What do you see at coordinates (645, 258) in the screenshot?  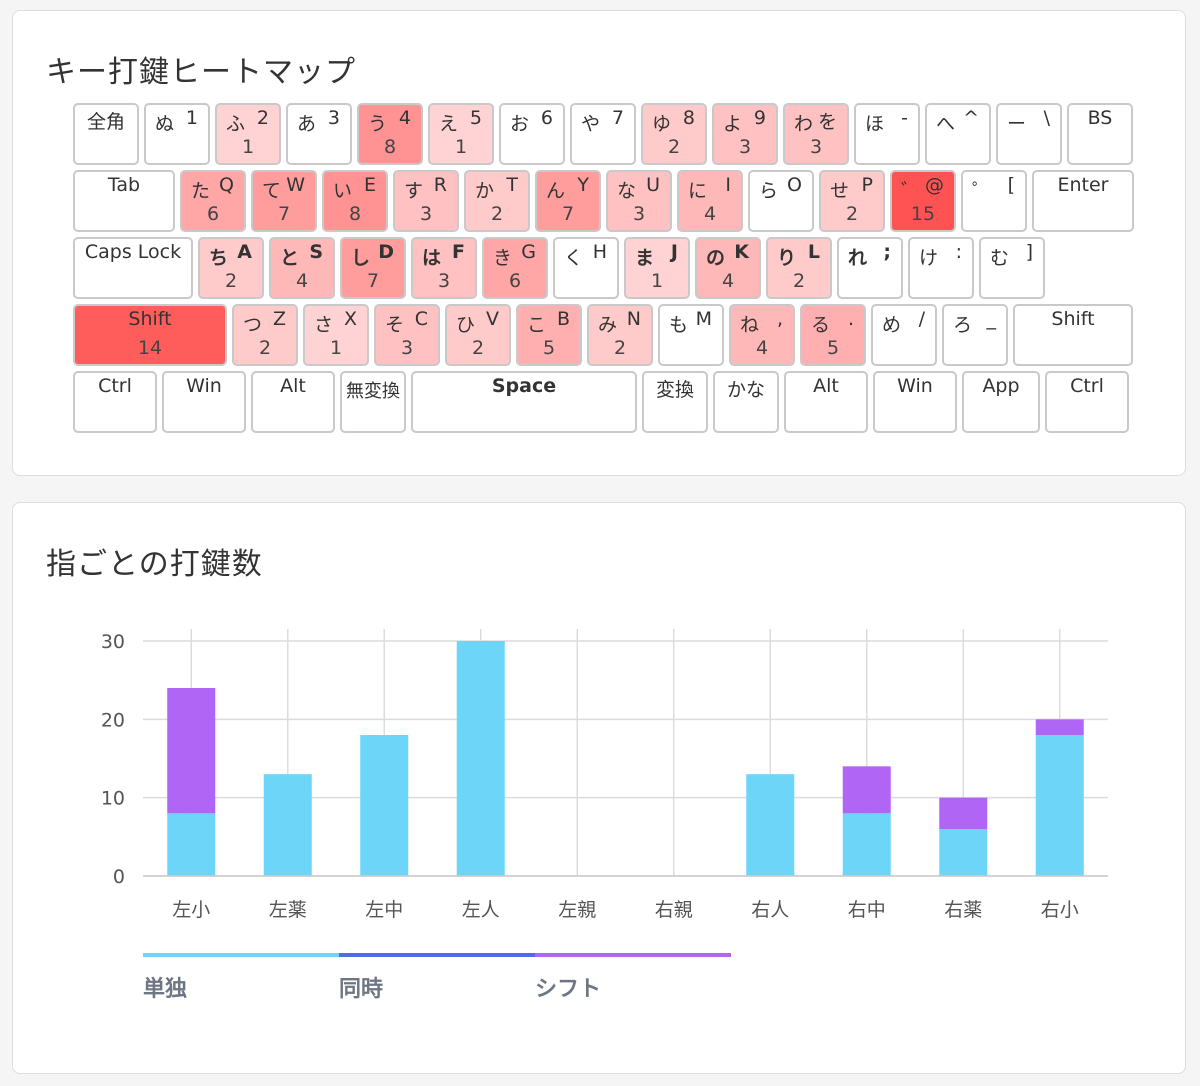 I see `key-kana: ま` at bounding box center [645, 258].